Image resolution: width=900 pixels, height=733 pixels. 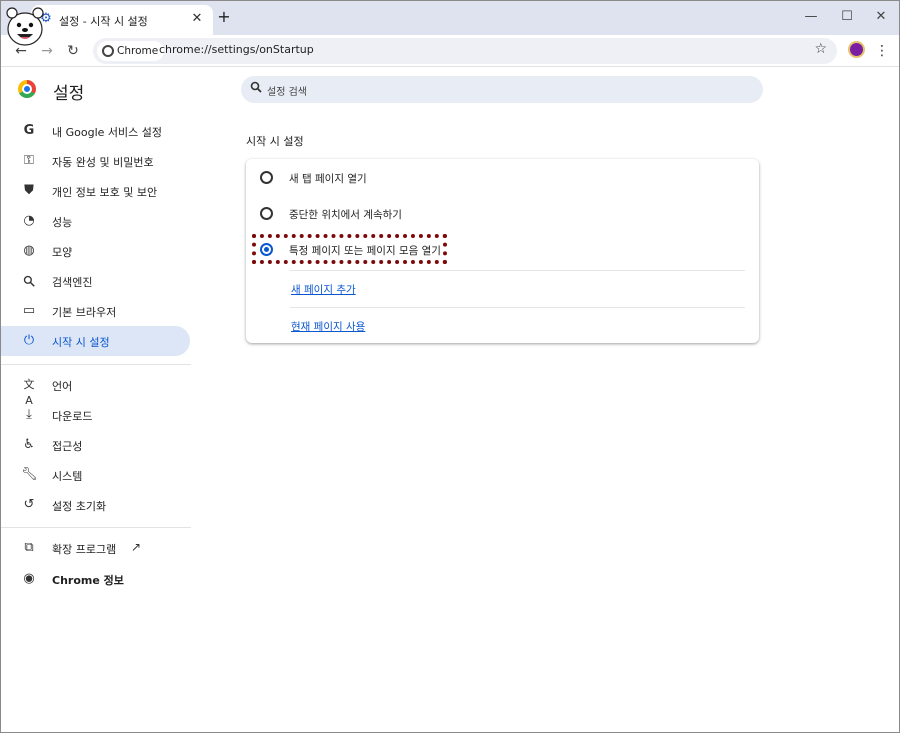 I want to click on sidebar-item-label: 검색엔진, so click(x=72, y=282).